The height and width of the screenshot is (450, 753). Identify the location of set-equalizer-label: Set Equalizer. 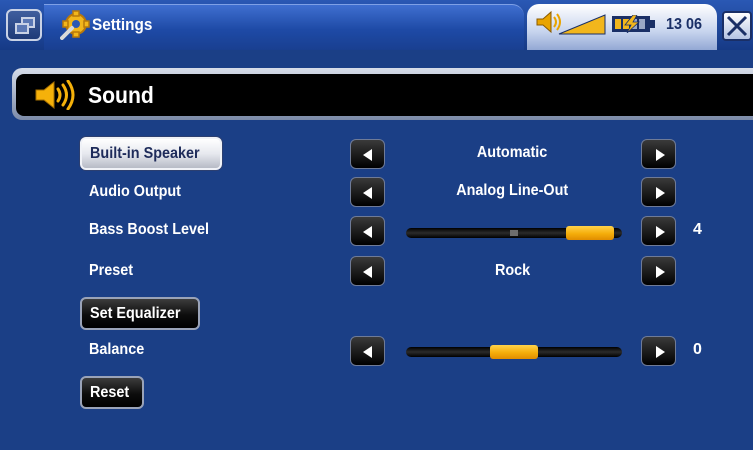
(135, 313).